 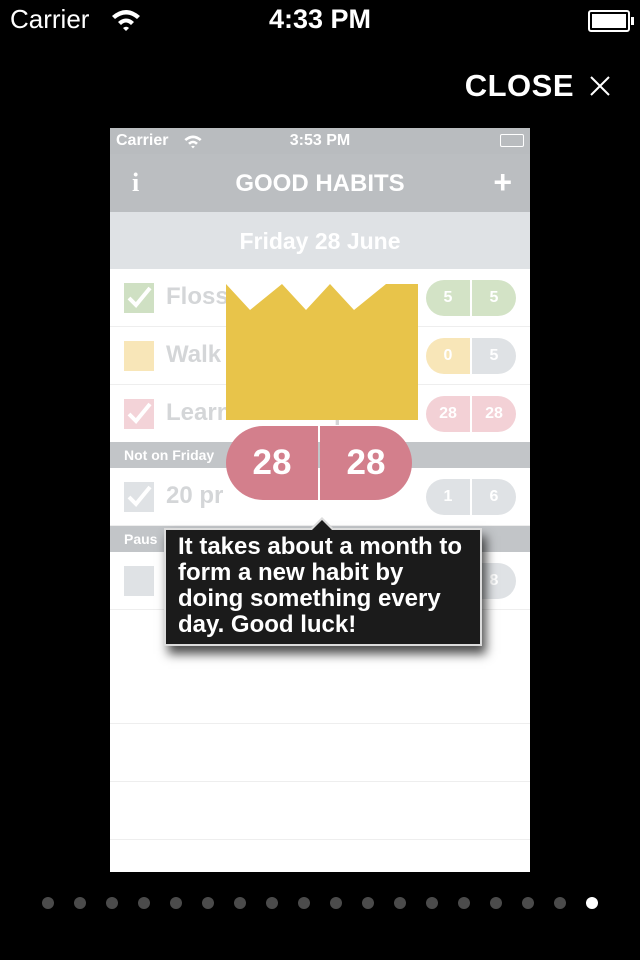 What do you see at coordinates (319, 463) in the screenshot?
I see `streak-counter: 28 28` at bounding box center [319, 463].